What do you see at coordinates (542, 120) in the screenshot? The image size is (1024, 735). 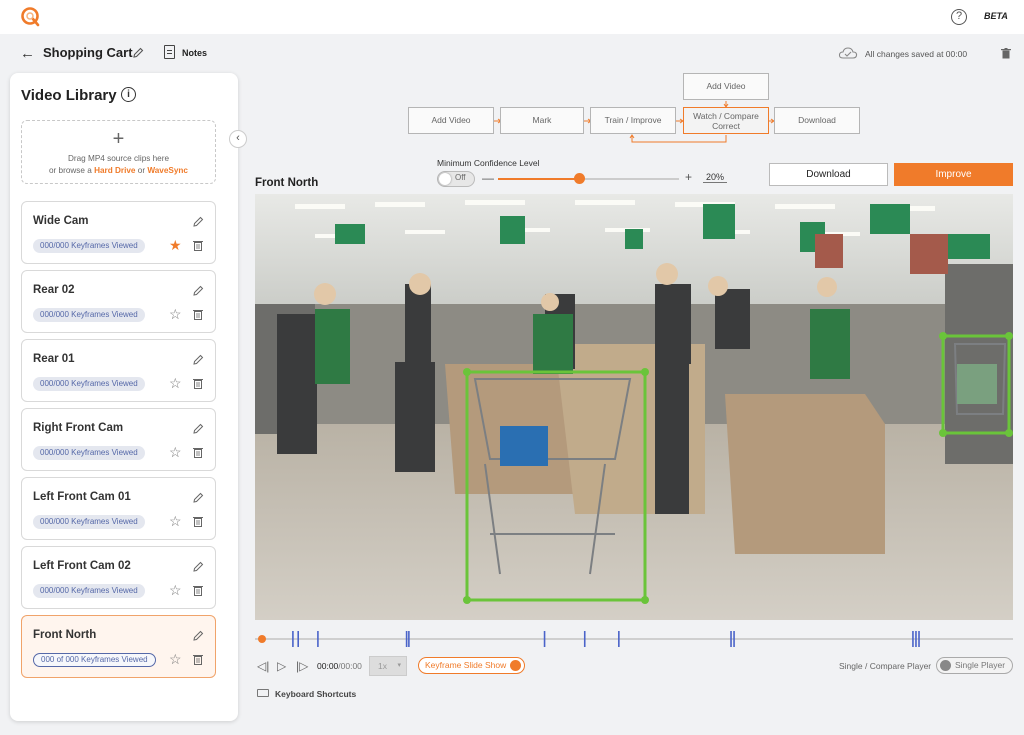 I see `step-mark: Mark` at bounding box center [542, 120].